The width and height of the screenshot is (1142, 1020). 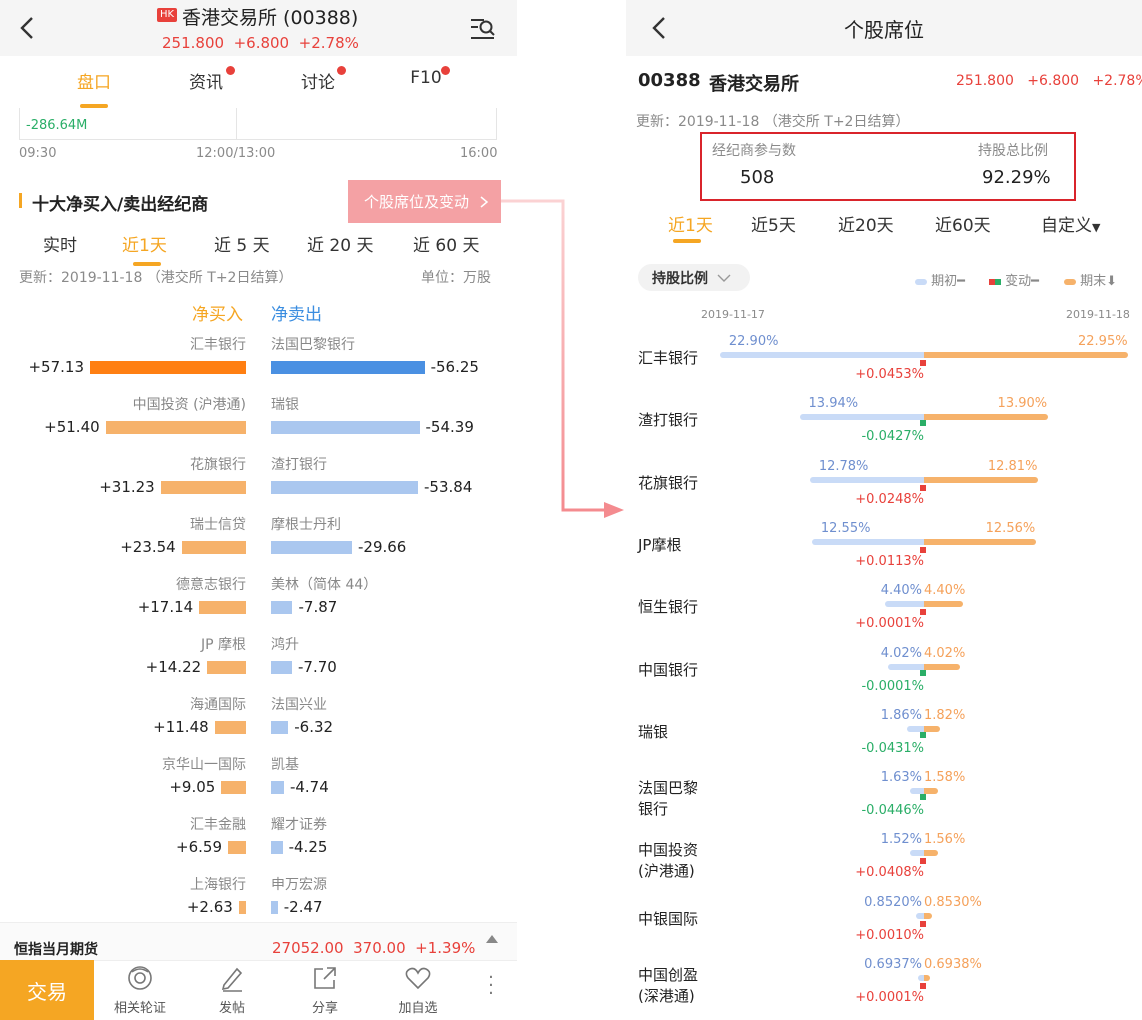 I want to click on buy-broker-name: 汇丰金融, so click(x=218, y=825).